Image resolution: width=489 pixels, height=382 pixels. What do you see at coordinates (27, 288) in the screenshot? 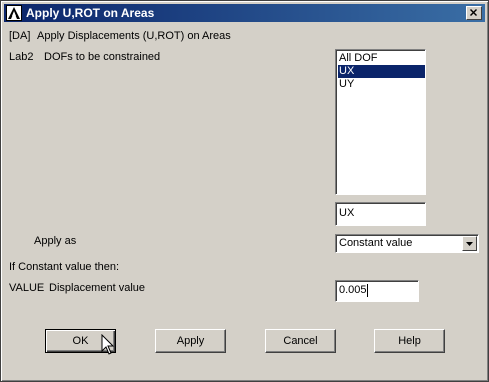
I see `value-tag: VALUE` at bounding box center [27, 288].